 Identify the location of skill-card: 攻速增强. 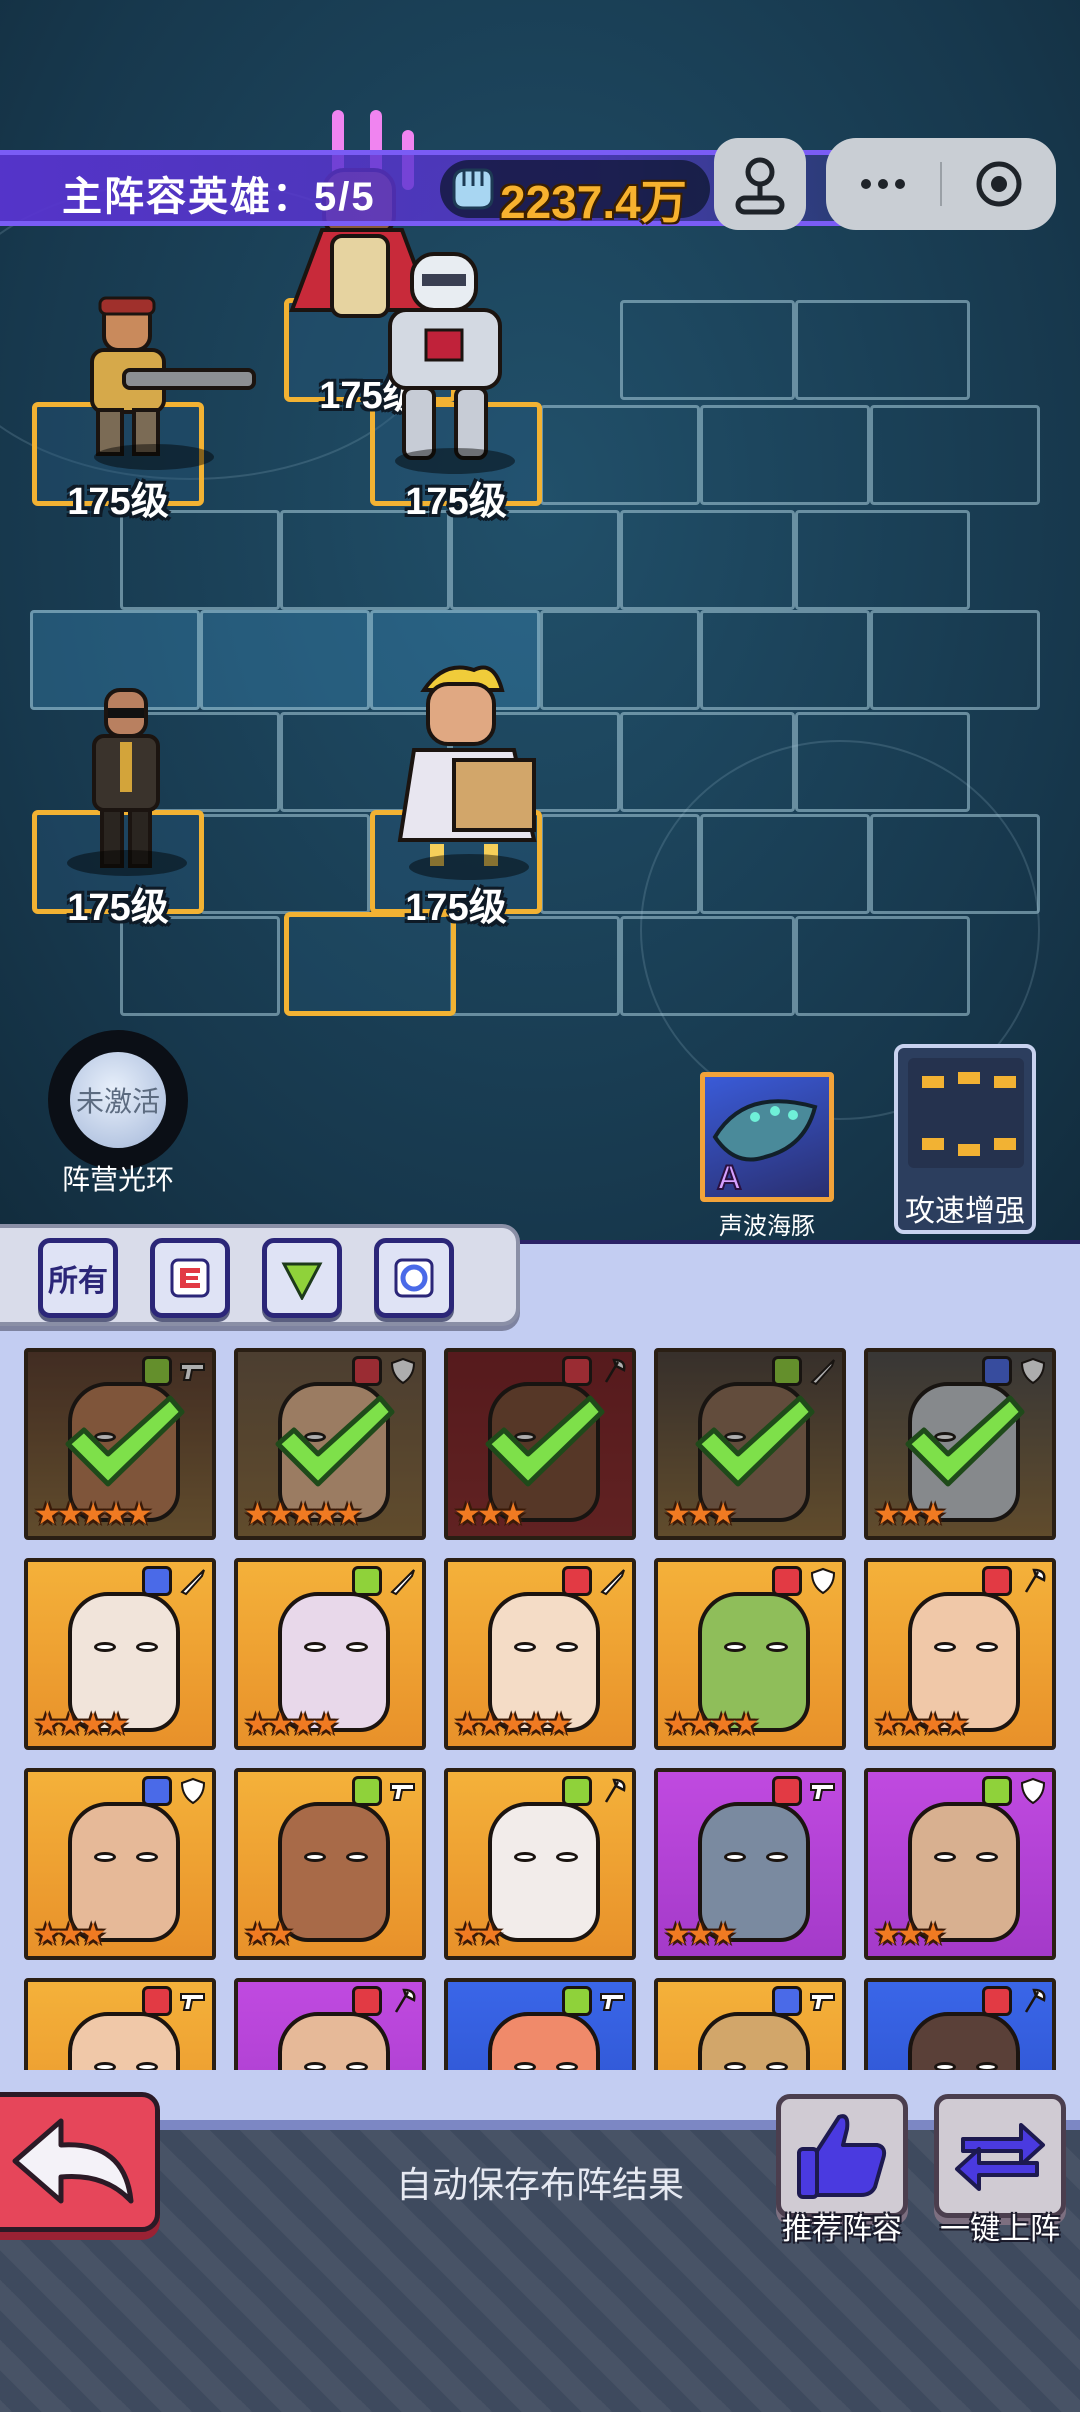
(965, 1139).